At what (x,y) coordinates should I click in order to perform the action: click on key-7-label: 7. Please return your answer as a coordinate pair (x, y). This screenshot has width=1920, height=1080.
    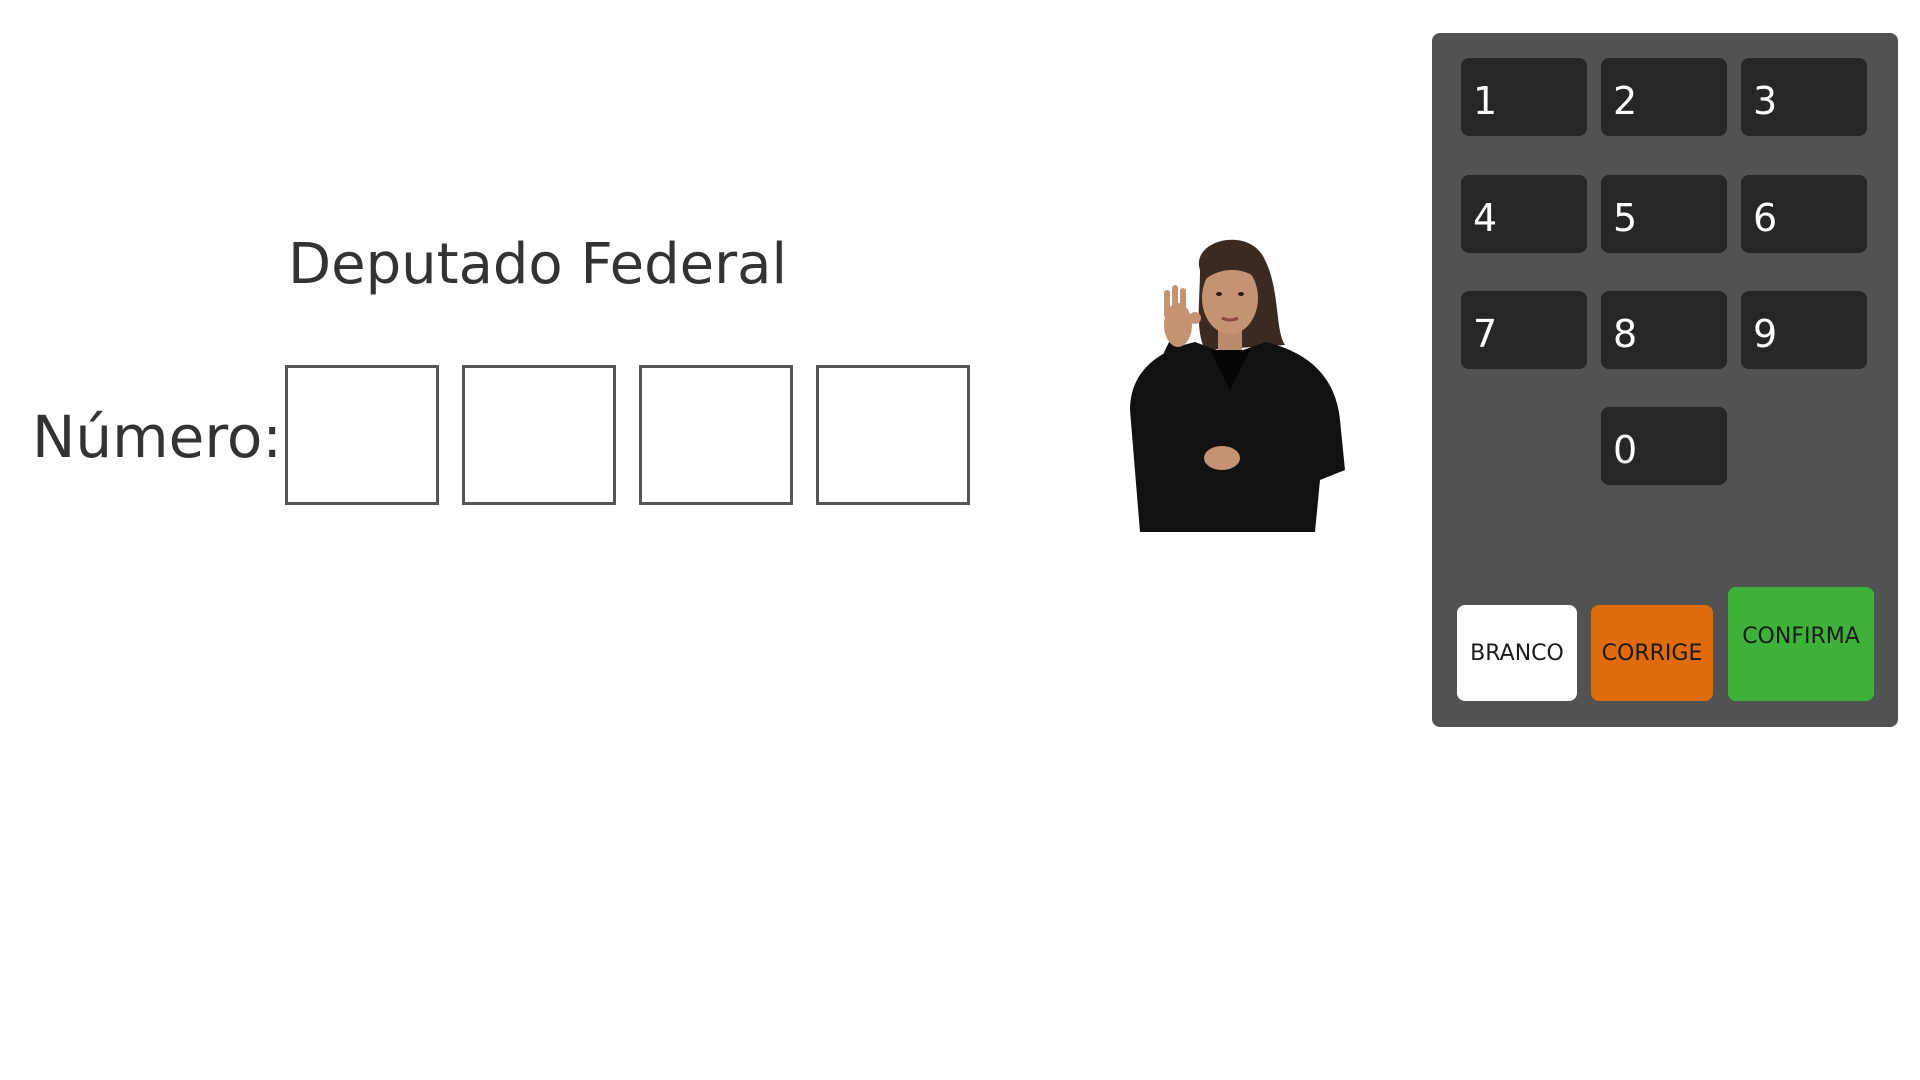
    Looking at the image, I should click on (1485, 334).